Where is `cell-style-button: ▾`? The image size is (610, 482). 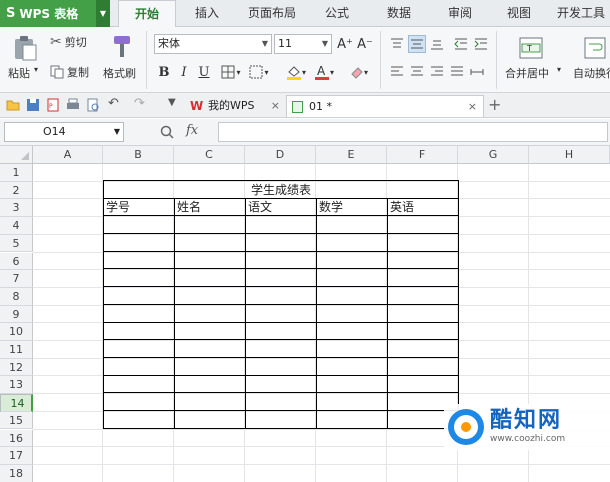 cell-style-button: ▾ is located at coordinates (259, 72).